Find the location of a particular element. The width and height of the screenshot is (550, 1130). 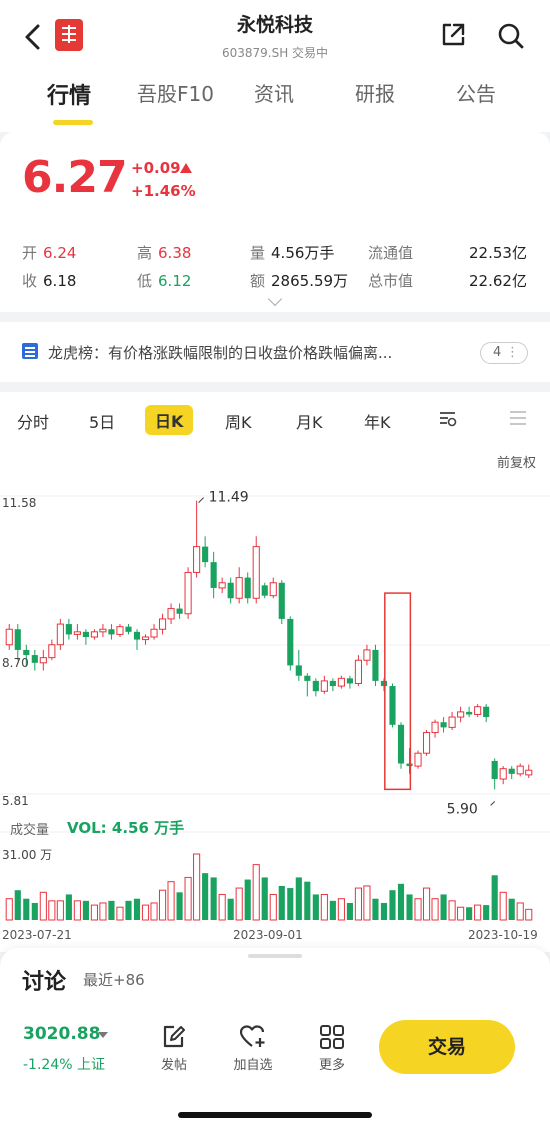

index-value: 3020.88 is located at coordinates (61, 1034).